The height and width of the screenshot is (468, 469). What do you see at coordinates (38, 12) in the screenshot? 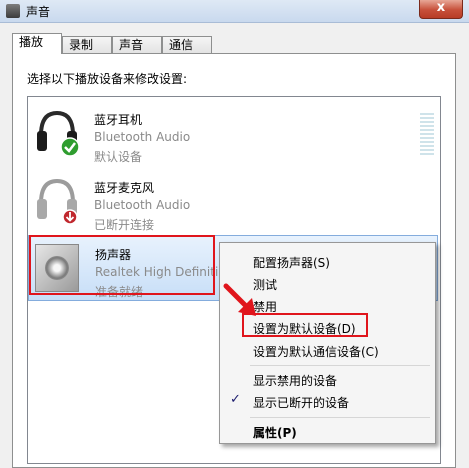
I see `window-title: 声音` at bounding box center [38, 12].